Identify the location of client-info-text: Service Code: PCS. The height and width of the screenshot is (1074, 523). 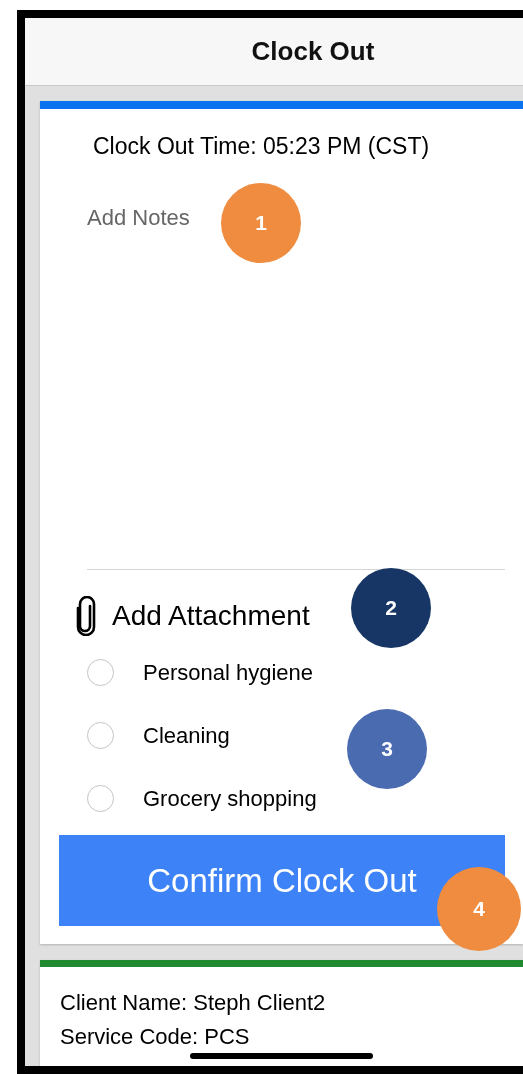
(155, 1037).